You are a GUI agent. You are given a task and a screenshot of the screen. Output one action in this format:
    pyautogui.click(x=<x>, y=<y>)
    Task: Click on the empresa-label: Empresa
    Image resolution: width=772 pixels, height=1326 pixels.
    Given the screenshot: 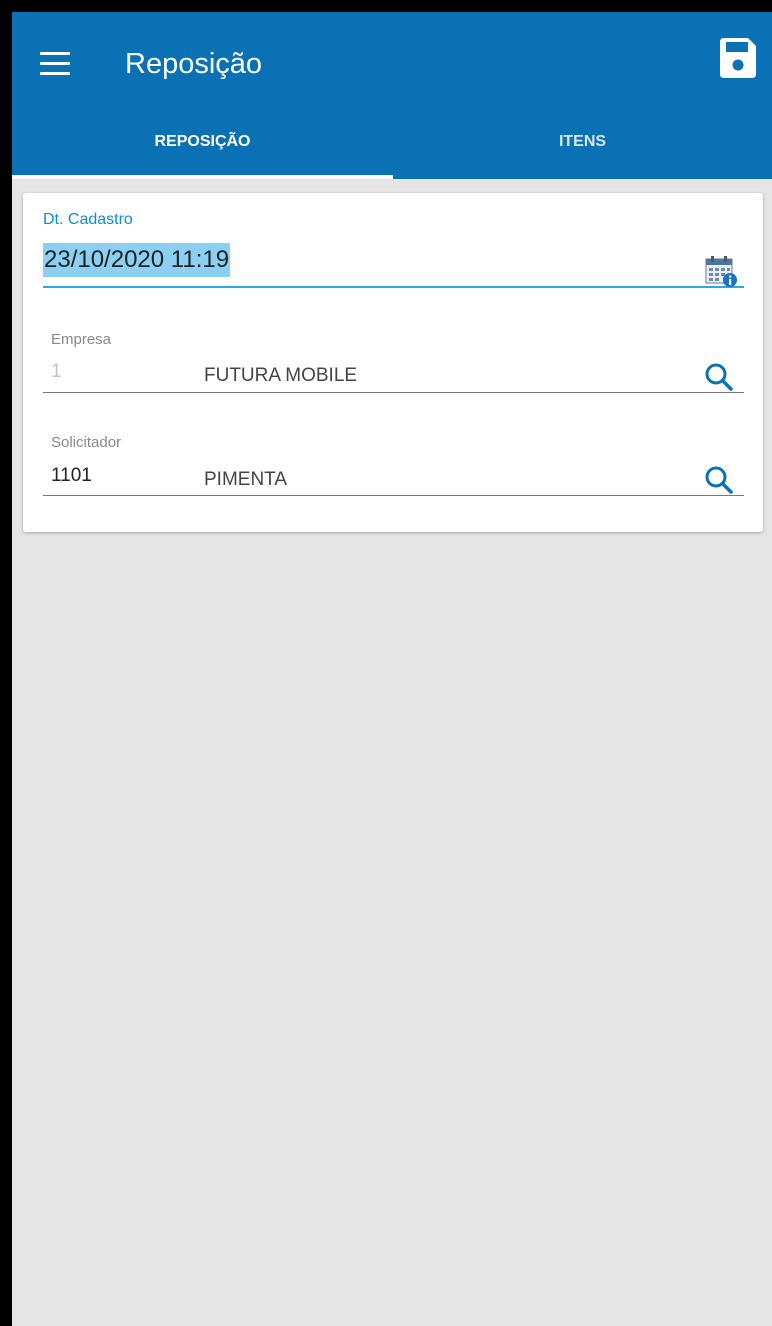 What is the action you would take?
    pyautogui.click(x=81, y=339)
    